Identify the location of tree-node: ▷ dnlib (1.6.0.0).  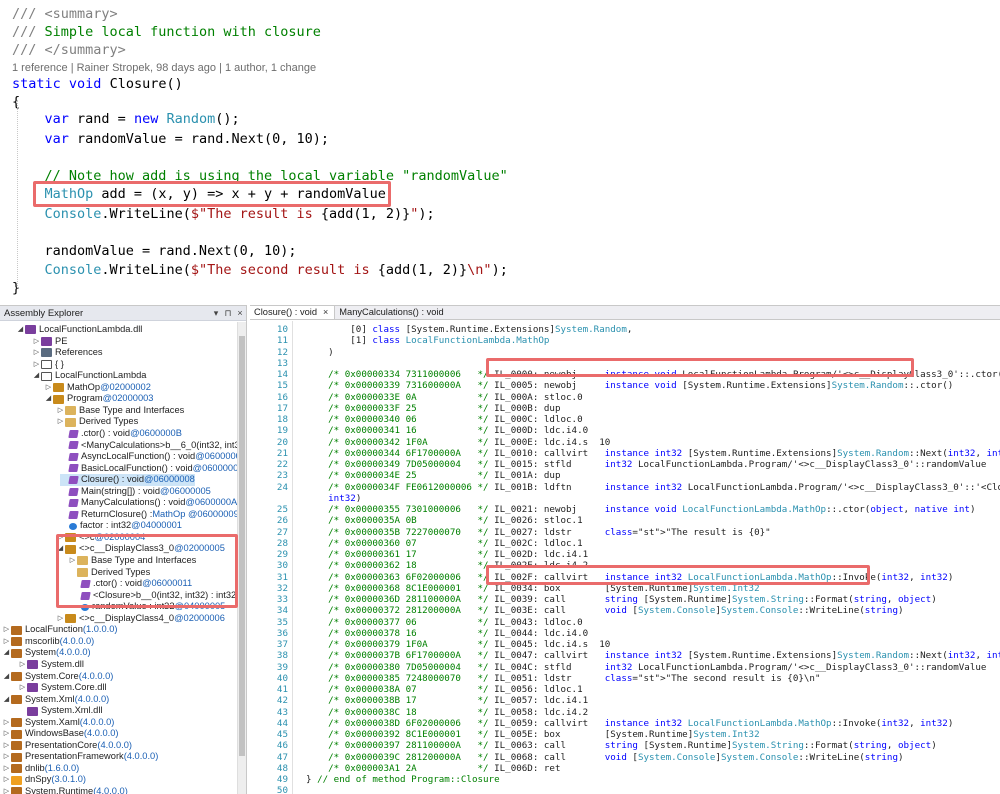
(40, 769).